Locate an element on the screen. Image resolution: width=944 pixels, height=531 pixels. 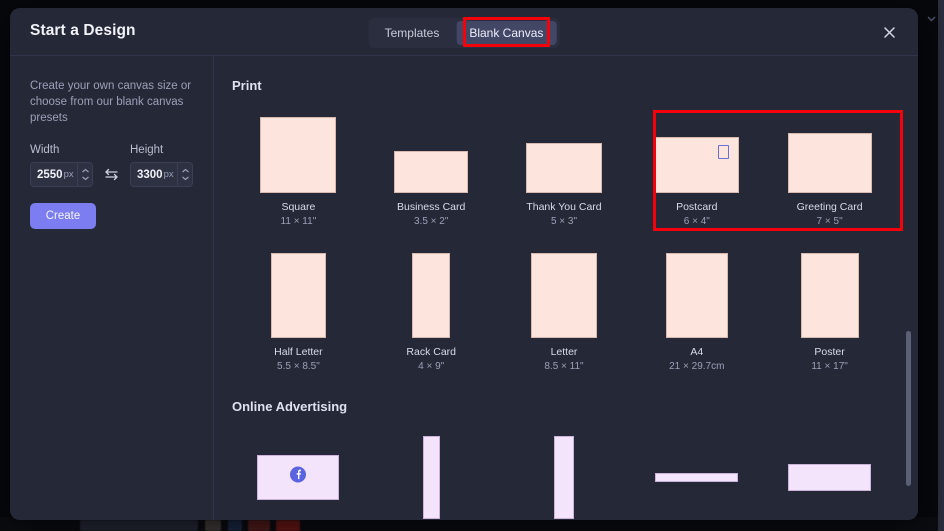
height-input: 3300 px is located at coordinates (161, 174).